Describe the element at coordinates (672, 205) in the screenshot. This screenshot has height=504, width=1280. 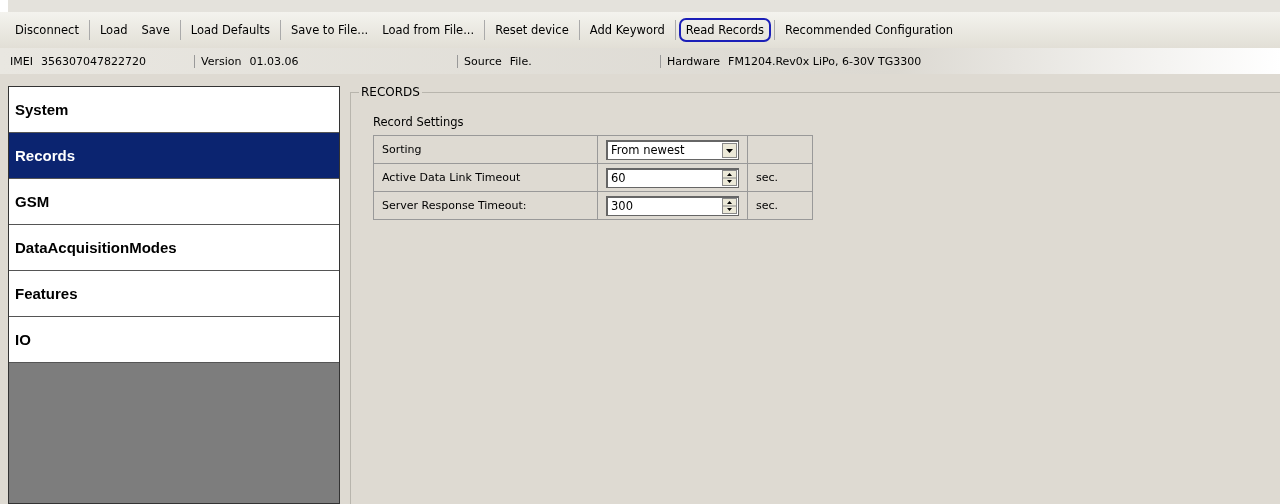
I see `number-field: 300` at that location.